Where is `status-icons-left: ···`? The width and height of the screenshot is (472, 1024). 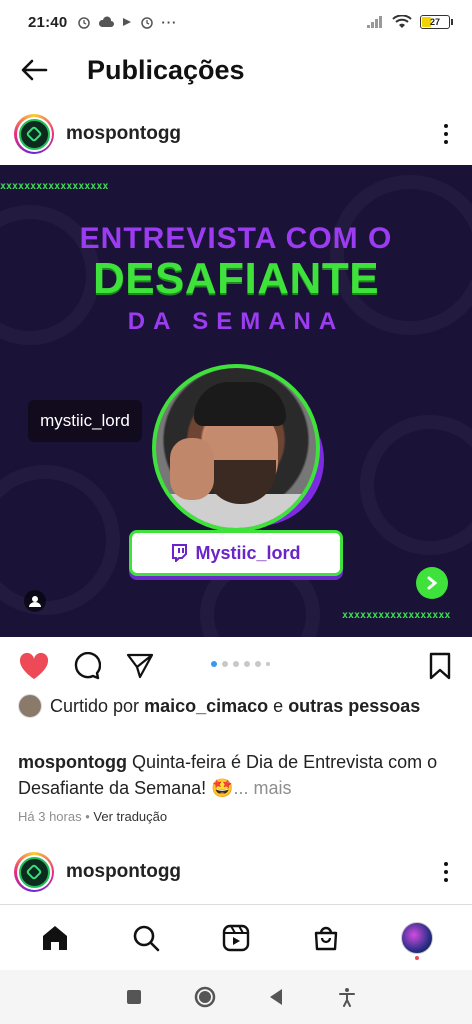 status-icons-left: ··· is located at coordinates (127, 22).